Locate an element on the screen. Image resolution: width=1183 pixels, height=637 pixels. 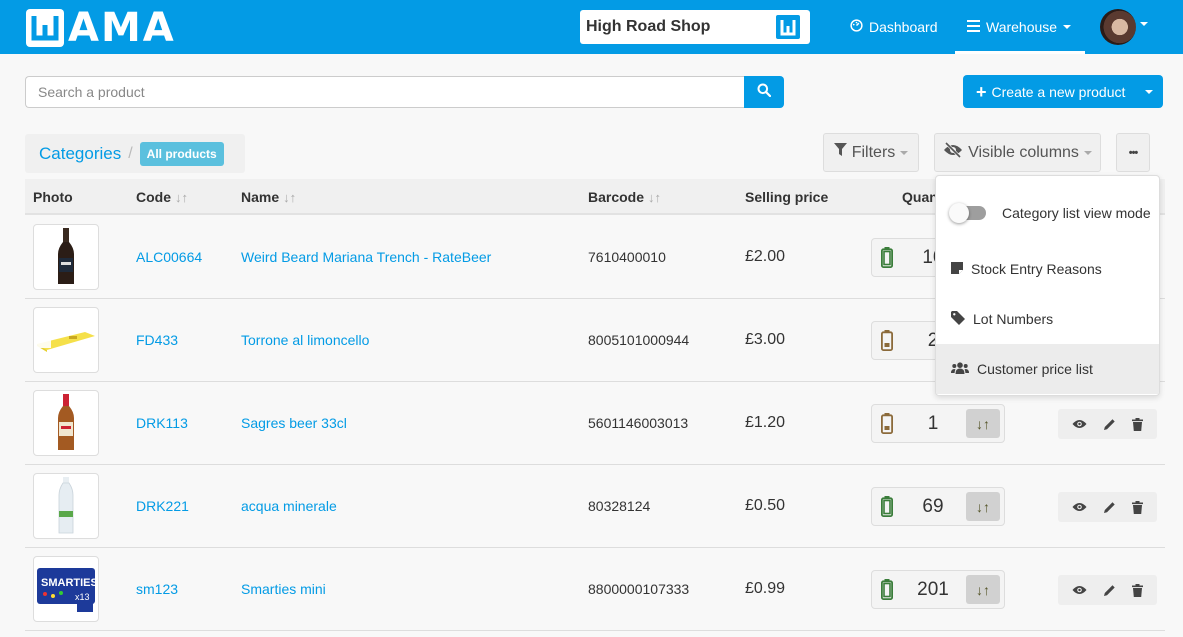
column-code-label: Code is located at coordinates (153, 197).